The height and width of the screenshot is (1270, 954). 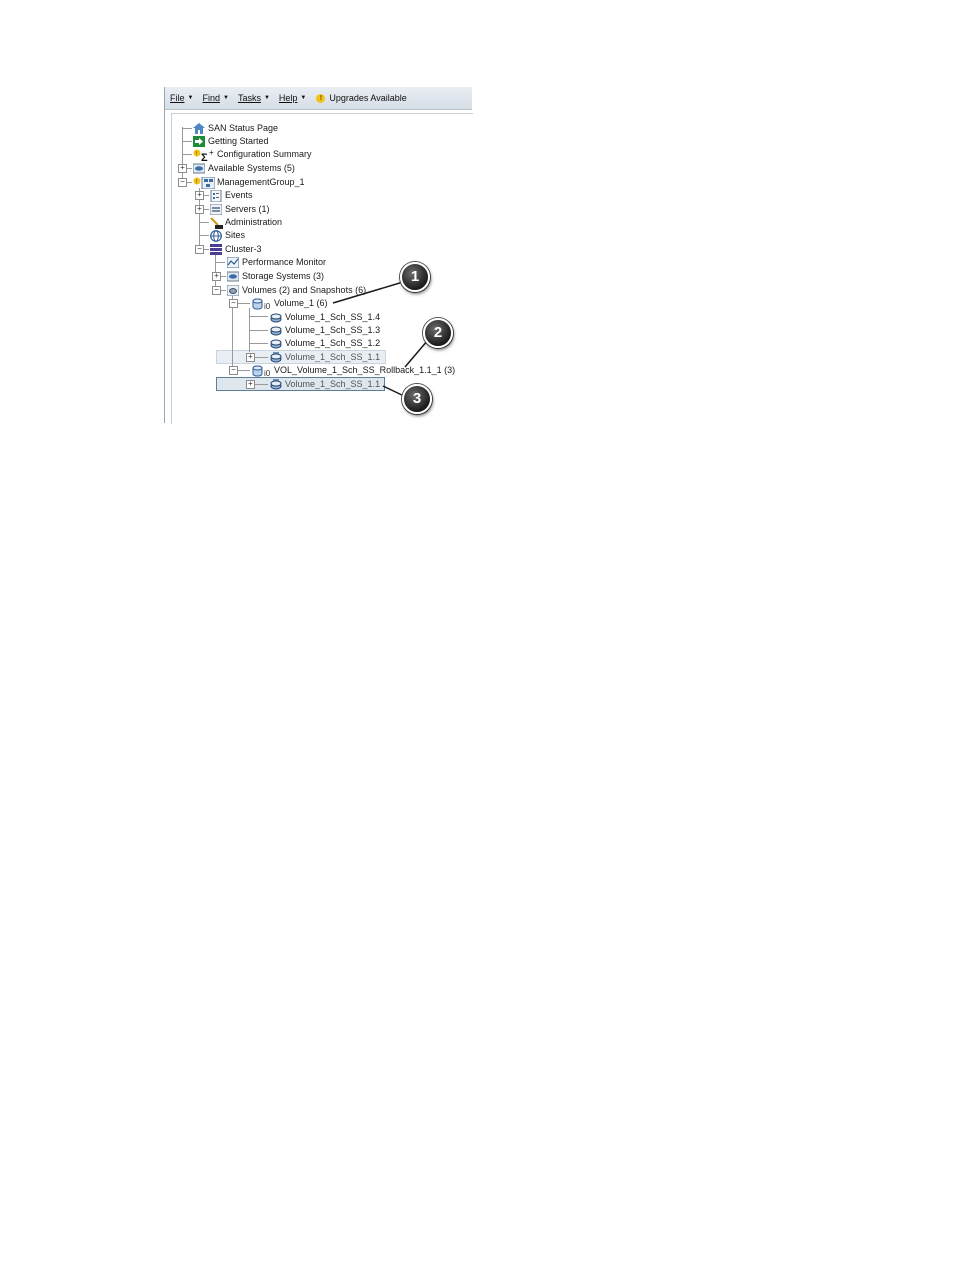 What do you see at coordinates (438, 333) in the screenshot?
I see `callout-badge: 2` at bounding box center [438, 333].